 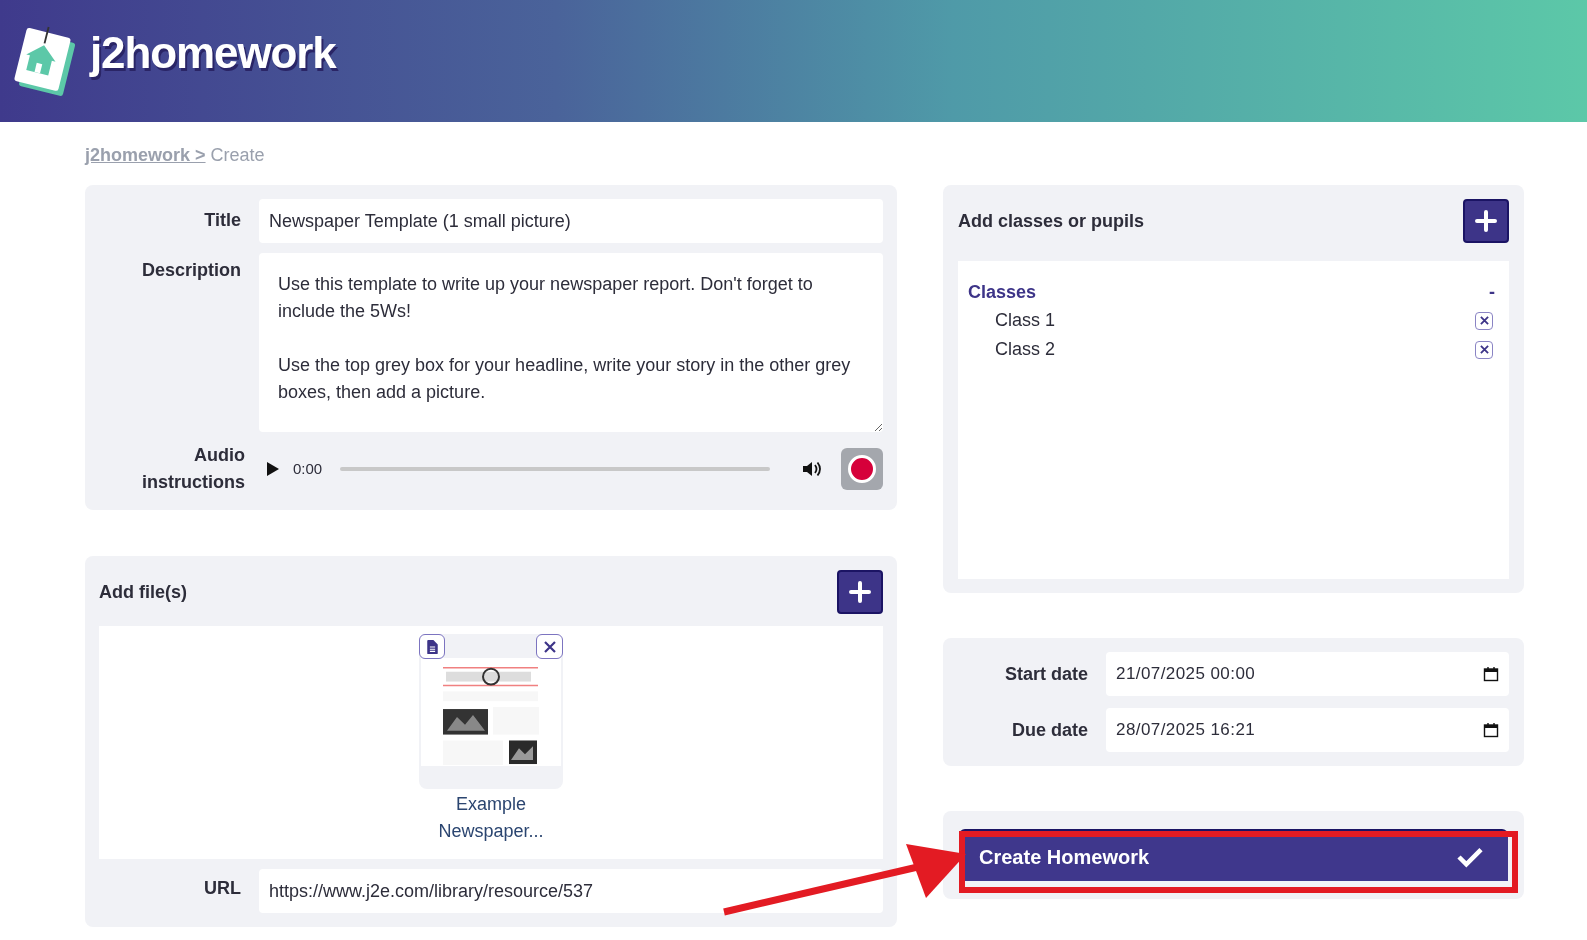 What do you see at coordinates (222, 220) in the screenshot?
I see `field-label: Title` at bounding box center [222, 220].